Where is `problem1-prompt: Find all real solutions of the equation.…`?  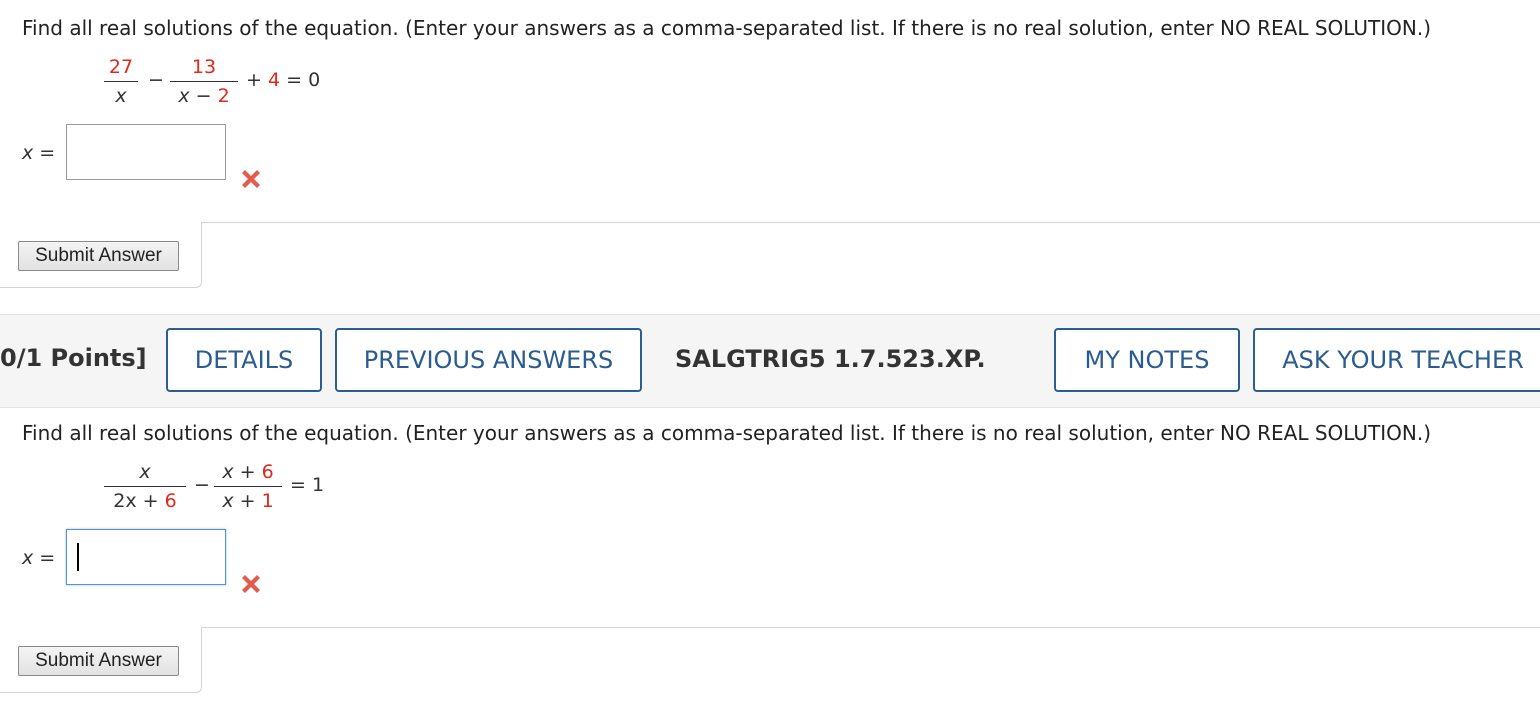 problem1-prompt: Find all real solutions of the equation.… is located at coordinates (727, 28).